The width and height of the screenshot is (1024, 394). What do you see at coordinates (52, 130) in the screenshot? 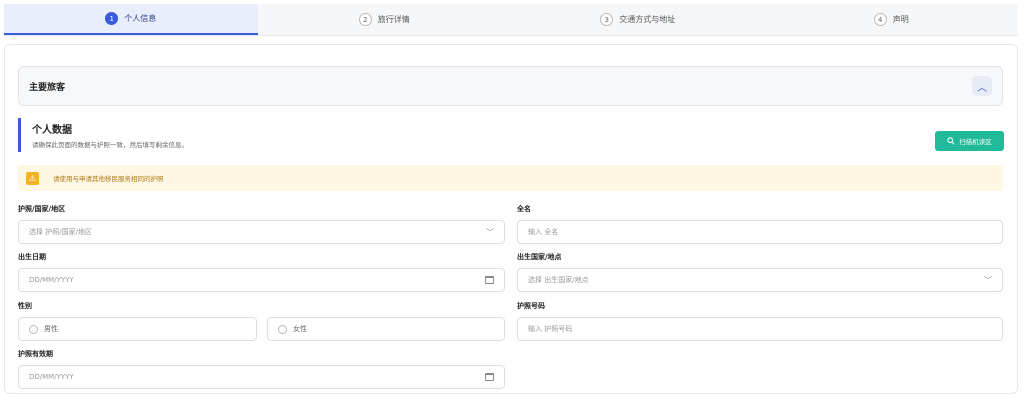
I see `section-title: 个人数据` at bounding box center [52, 130].